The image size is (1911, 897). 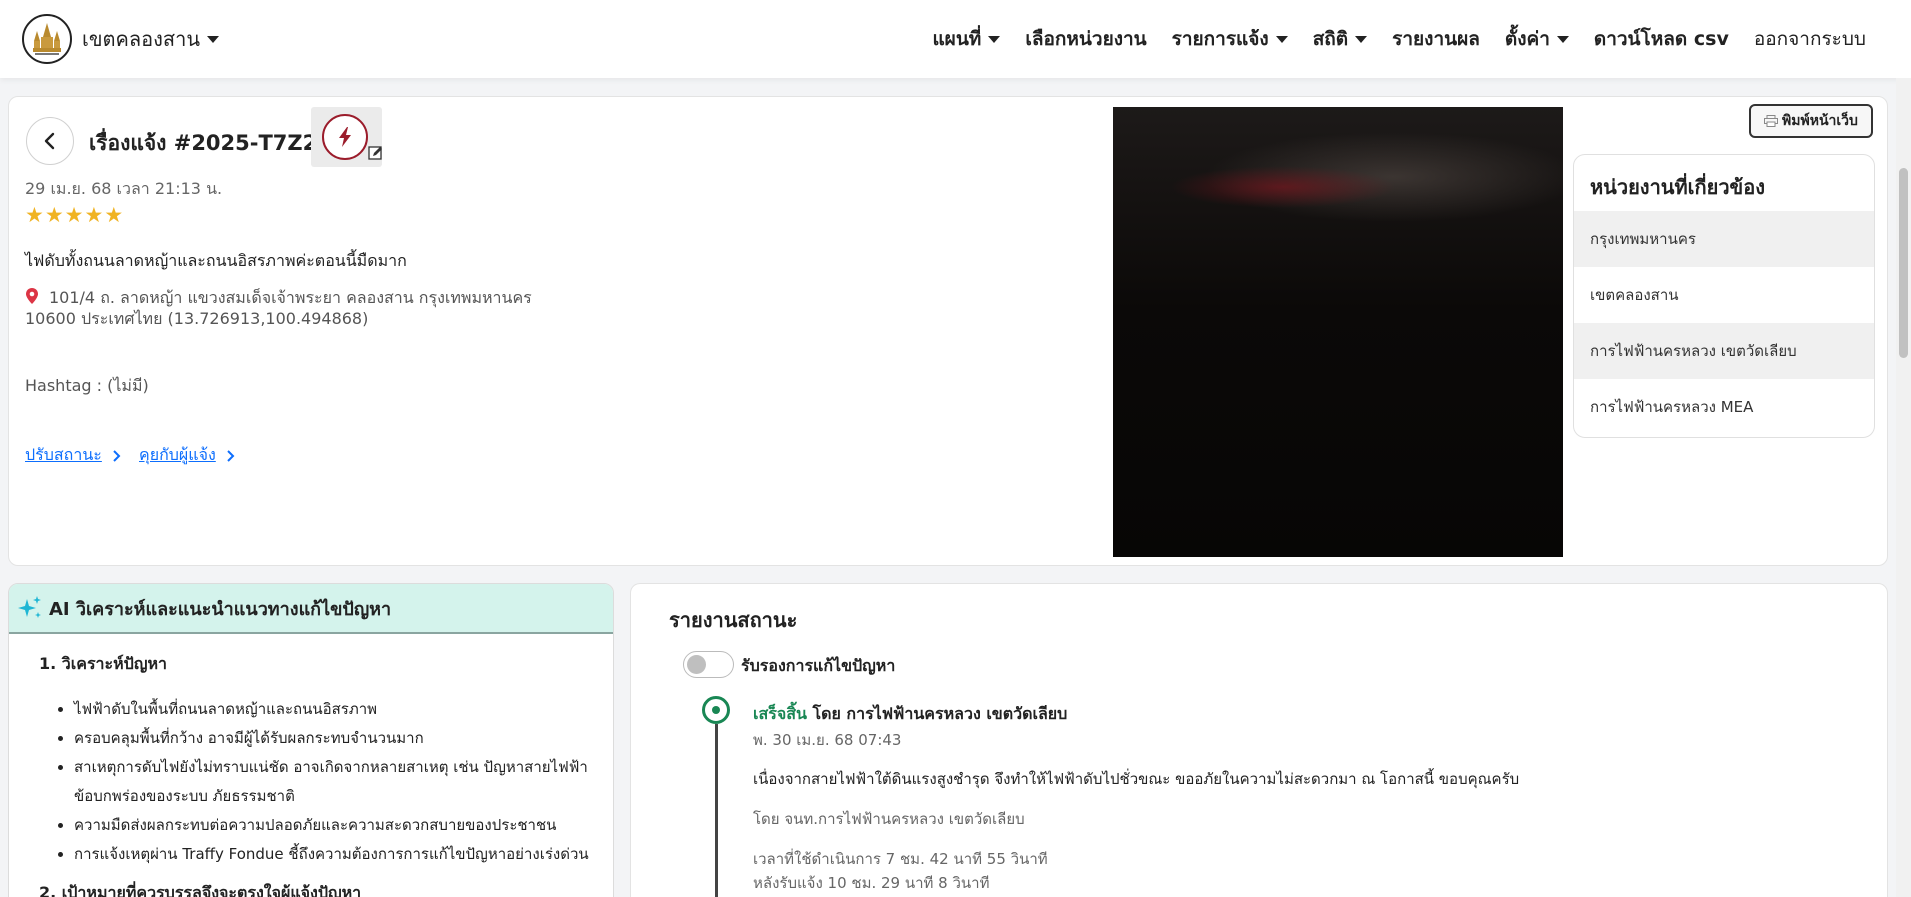 What do you see at coordinates (29, 607) in the screenshot?
I see `sparkles-icon` at bounding box center [29, 607].